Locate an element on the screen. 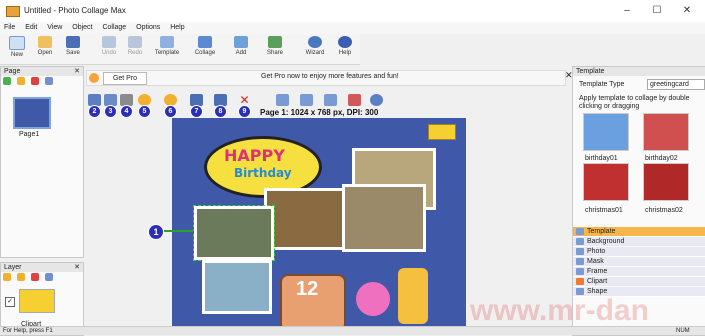 The height and width of the screenshot is (336, 705). share-button: Share is located at coordinates (275, 50).